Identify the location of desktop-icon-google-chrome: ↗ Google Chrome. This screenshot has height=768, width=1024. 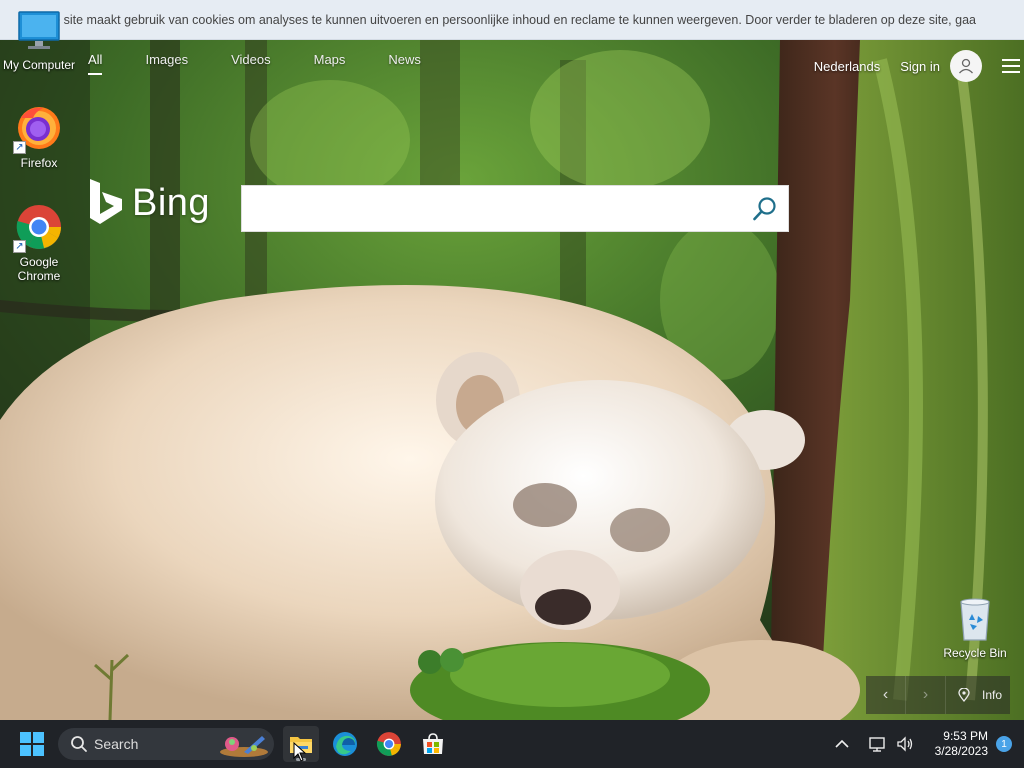
(39, 243).